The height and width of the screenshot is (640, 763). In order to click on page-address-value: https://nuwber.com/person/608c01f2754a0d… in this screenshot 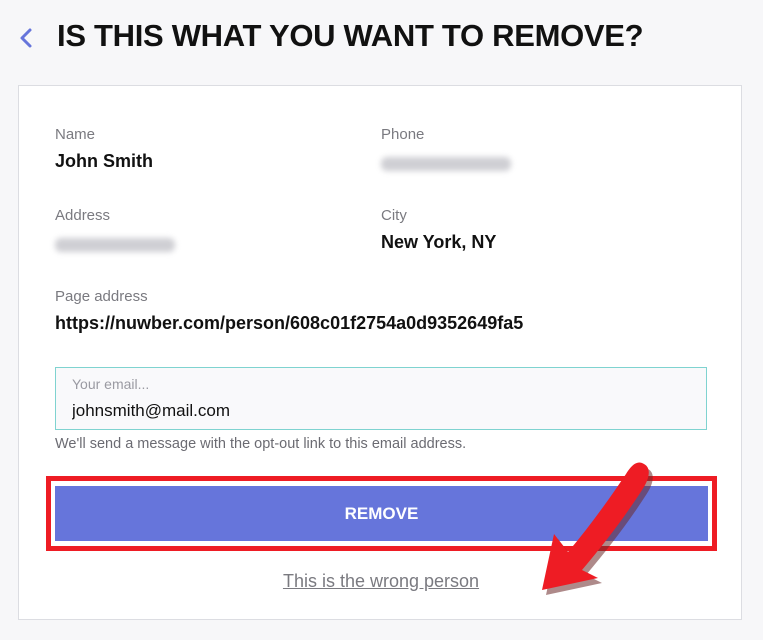, I will do `click(289, 323)`.